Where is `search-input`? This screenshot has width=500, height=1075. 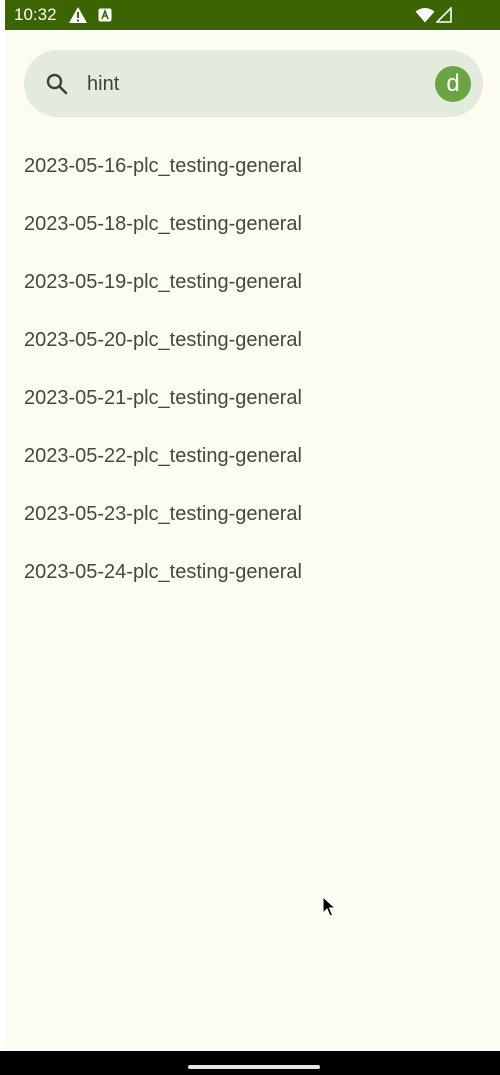
search-input is located at coordinates (252, 84).